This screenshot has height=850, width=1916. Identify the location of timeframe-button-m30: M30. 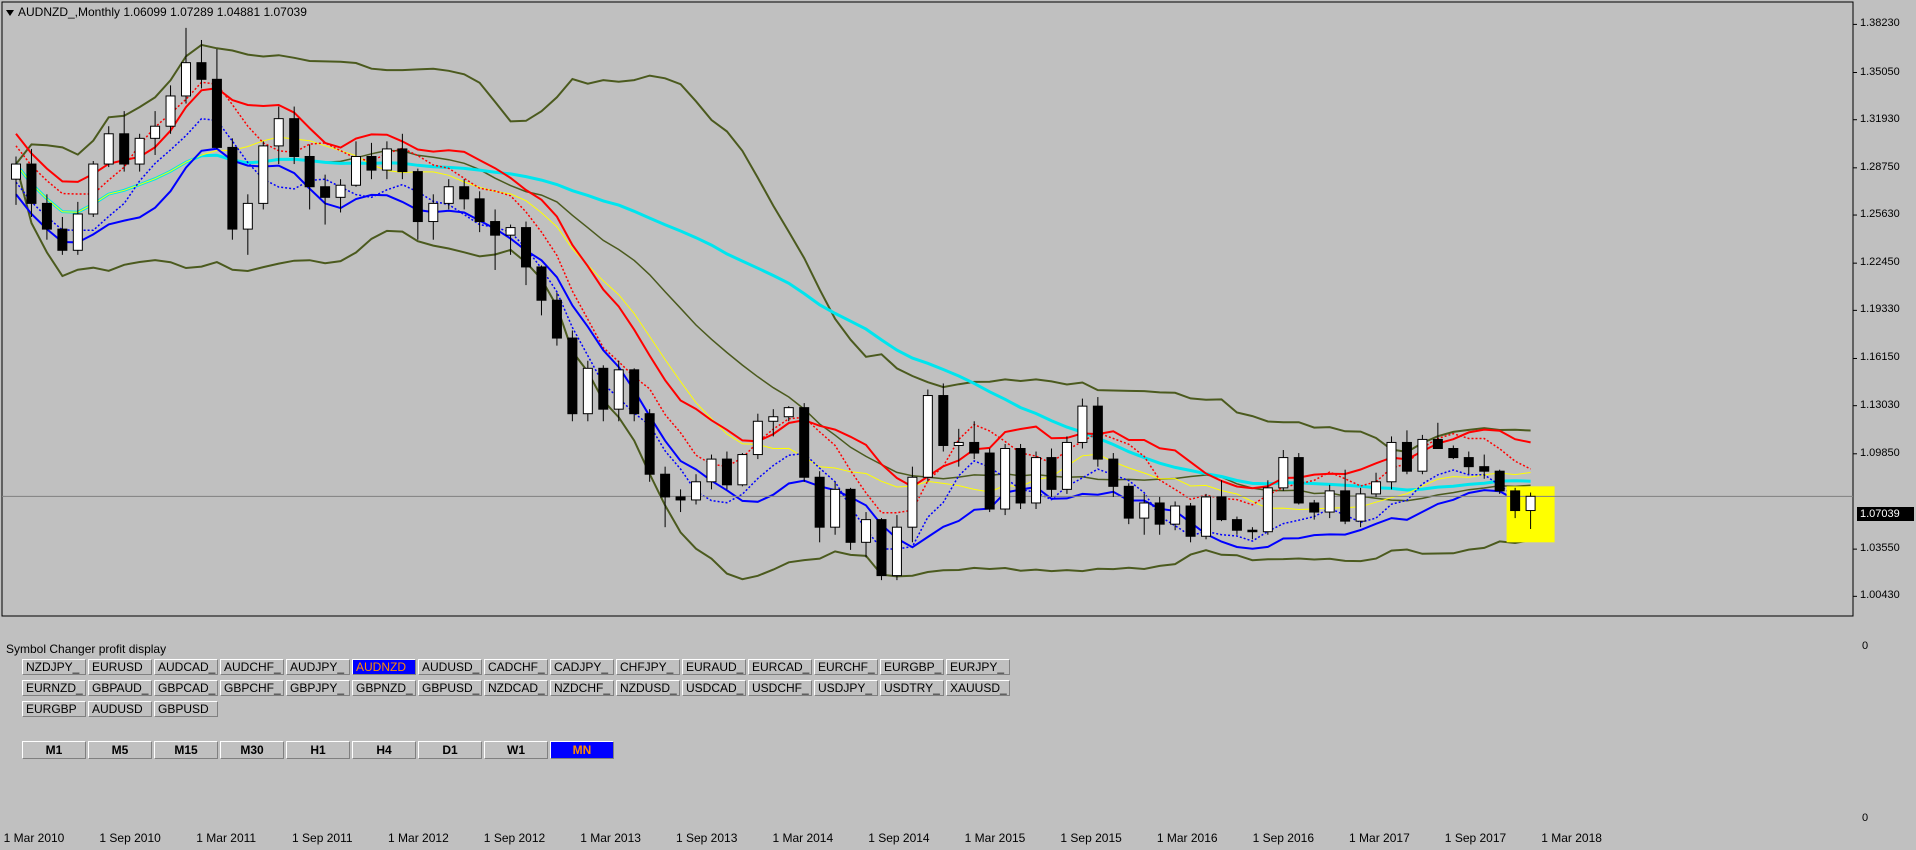
(252, 750).